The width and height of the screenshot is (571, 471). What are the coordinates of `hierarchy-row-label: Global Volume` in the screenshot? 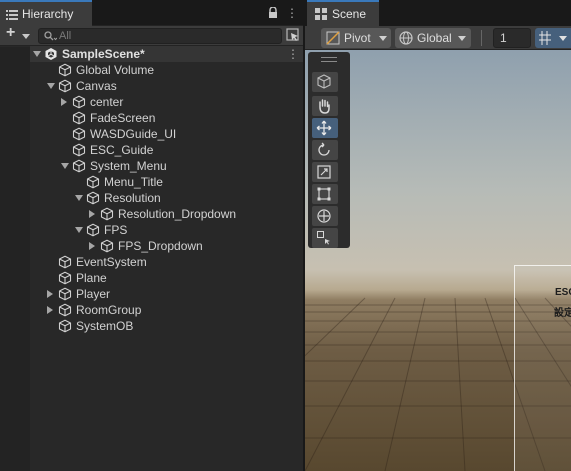 It's located at (115, 70).